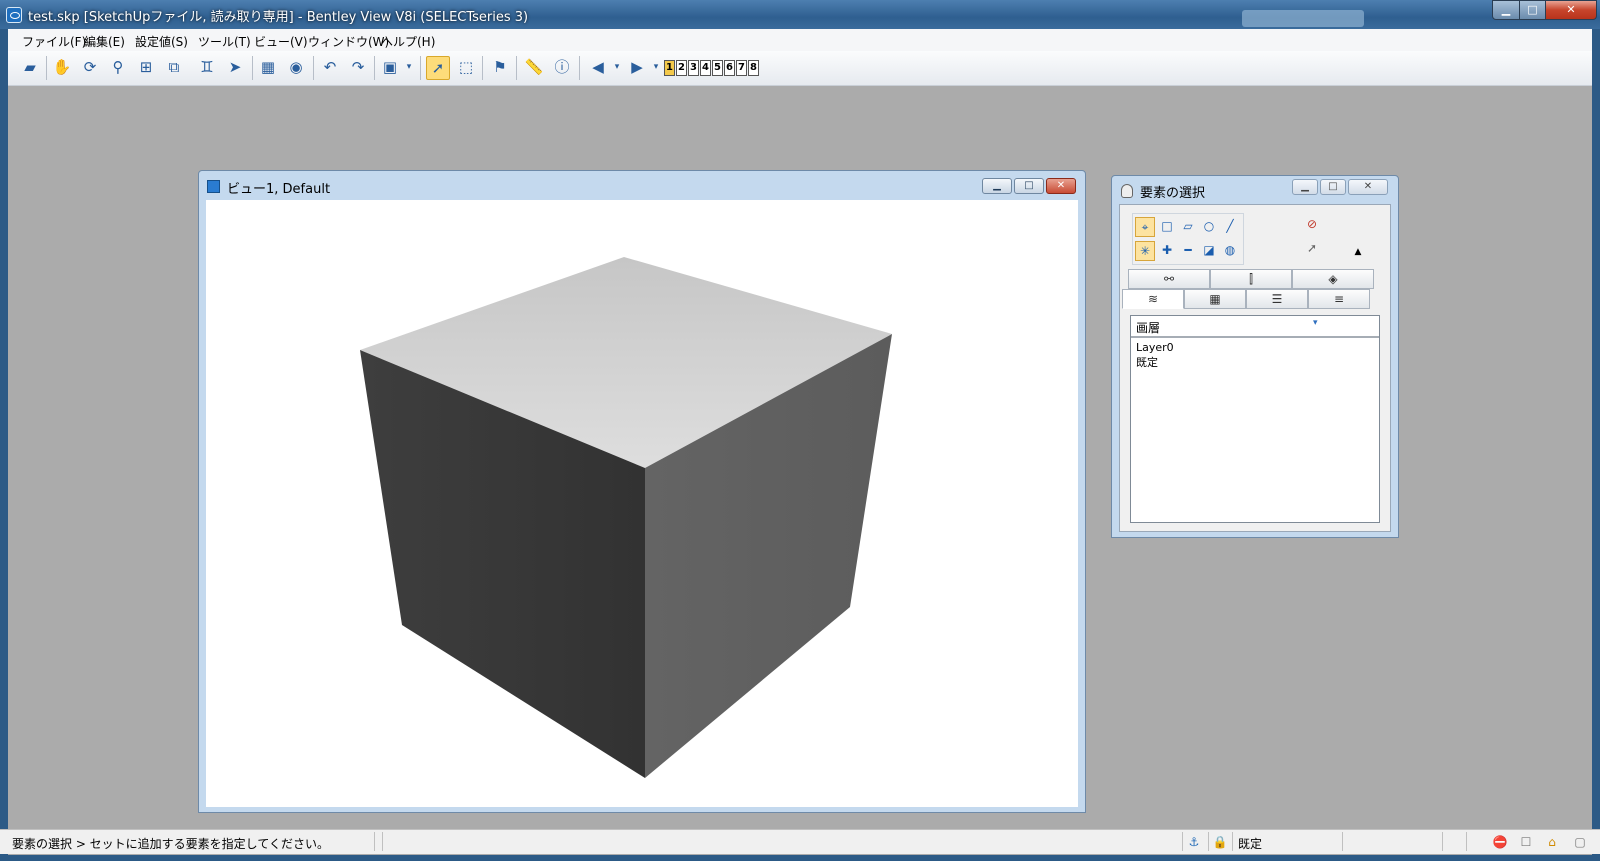 The height and width of the screenshot is (861, 1600). Describe the element at coordinates (1532, 10) in the screenshot. I see `maximize-button: □` at that location.